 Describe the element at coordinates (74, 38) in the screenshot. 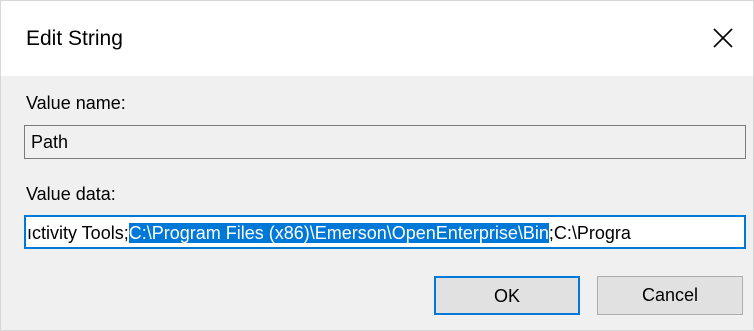

I see `dialog-title: Edit String` at that location.